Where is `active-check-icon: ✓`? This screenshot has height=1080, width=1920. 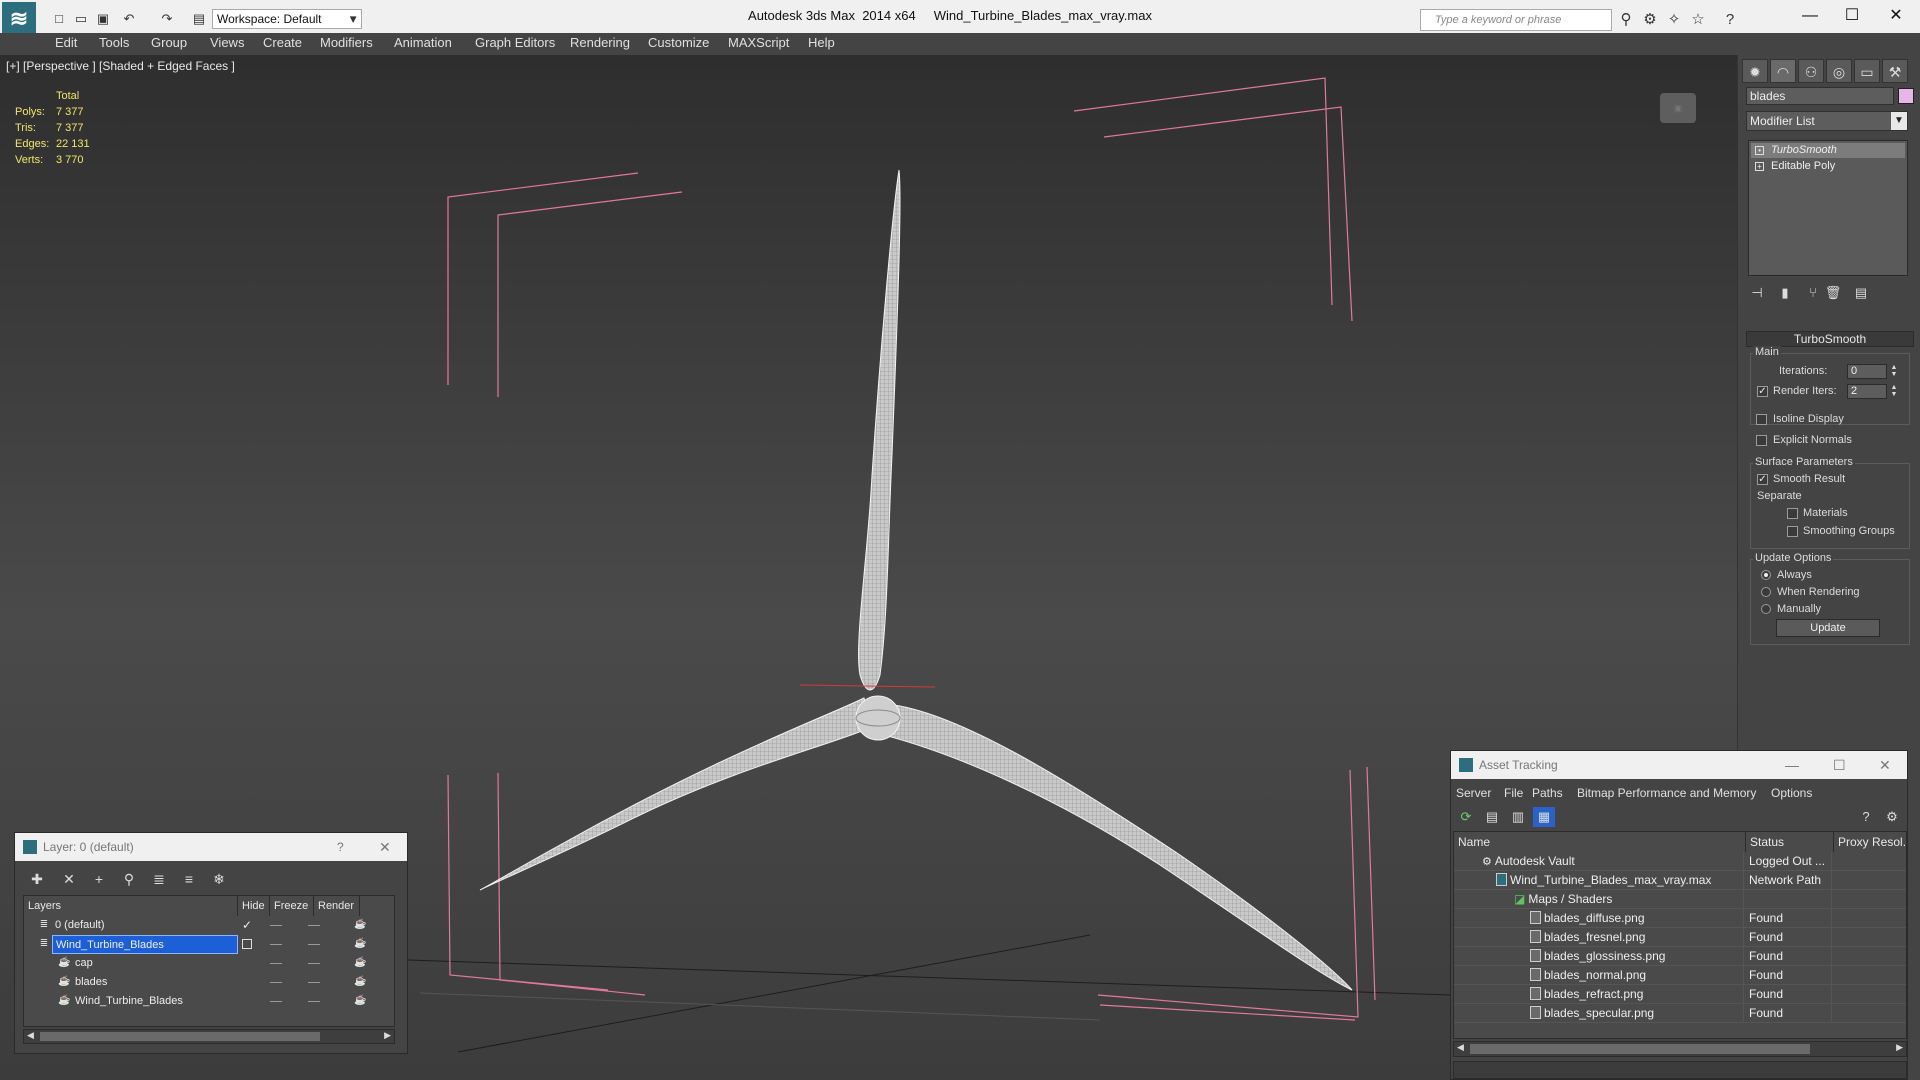 active-check-icon: ✓ is located at coordinates (247, 925).